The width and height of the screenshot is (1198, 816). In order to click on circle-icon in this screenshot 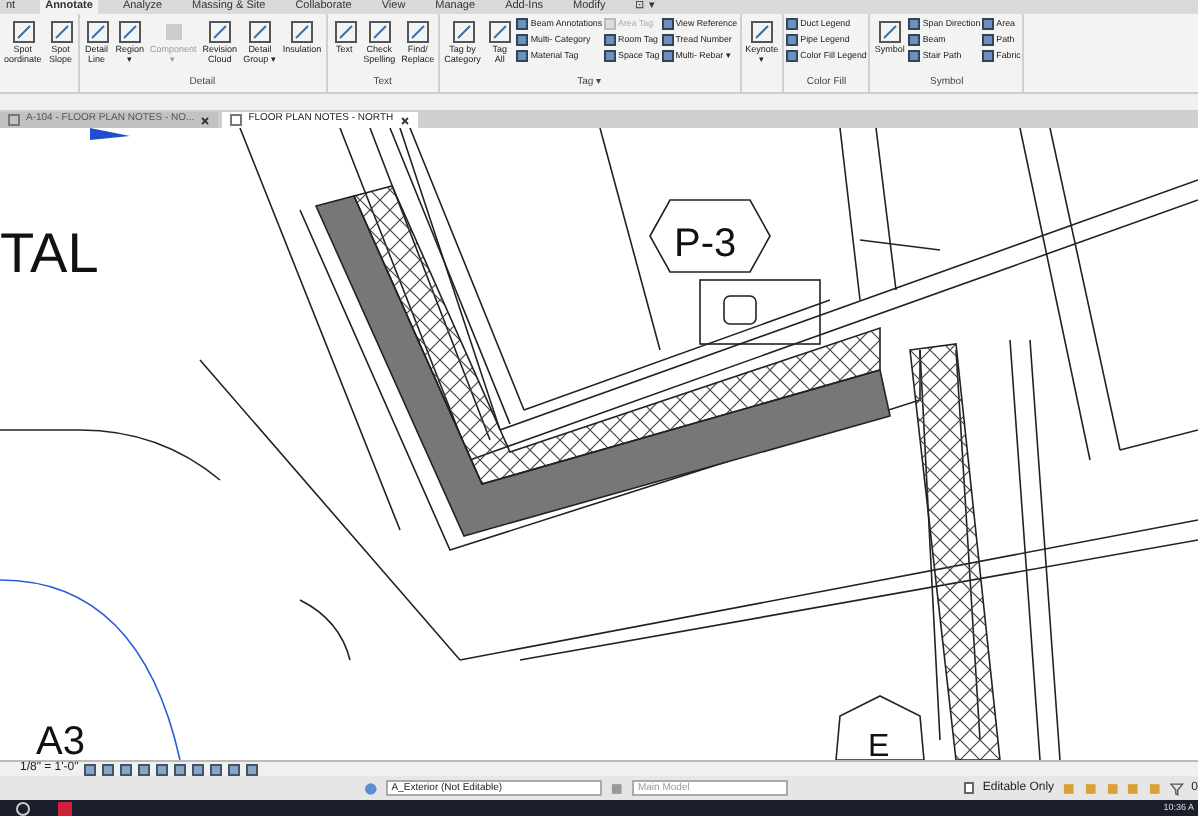, I will do `click(23, 808)`.